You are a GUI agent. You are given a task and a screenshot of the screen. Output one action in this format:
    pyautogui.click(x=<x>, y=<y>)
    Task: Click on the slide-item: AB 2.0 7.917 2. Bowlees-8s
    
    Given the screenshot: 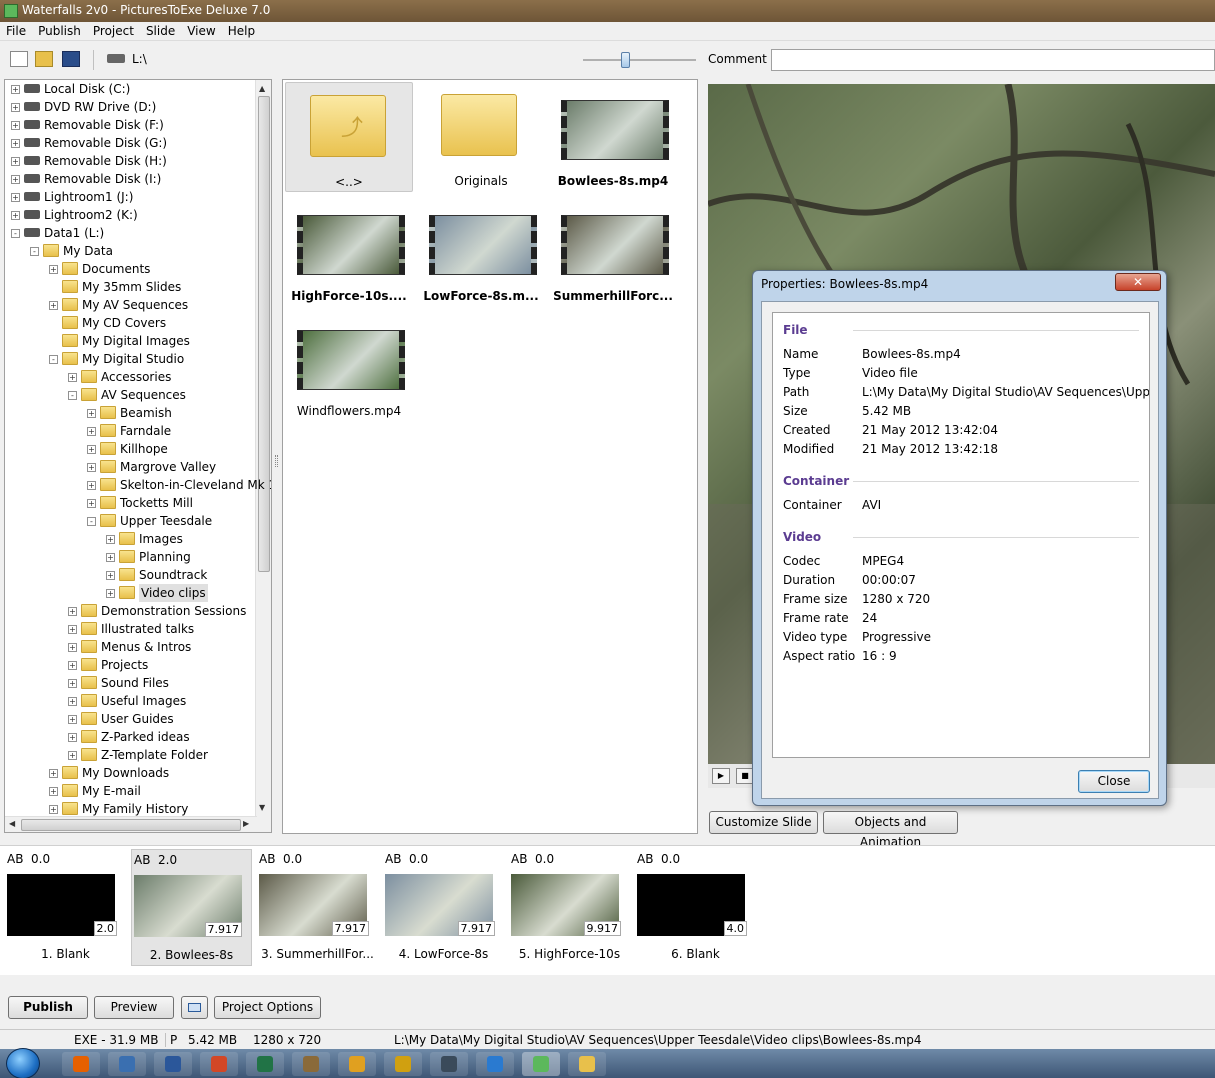 What is the action you would take?
    pyautogui.click(x=191, y=907)
    